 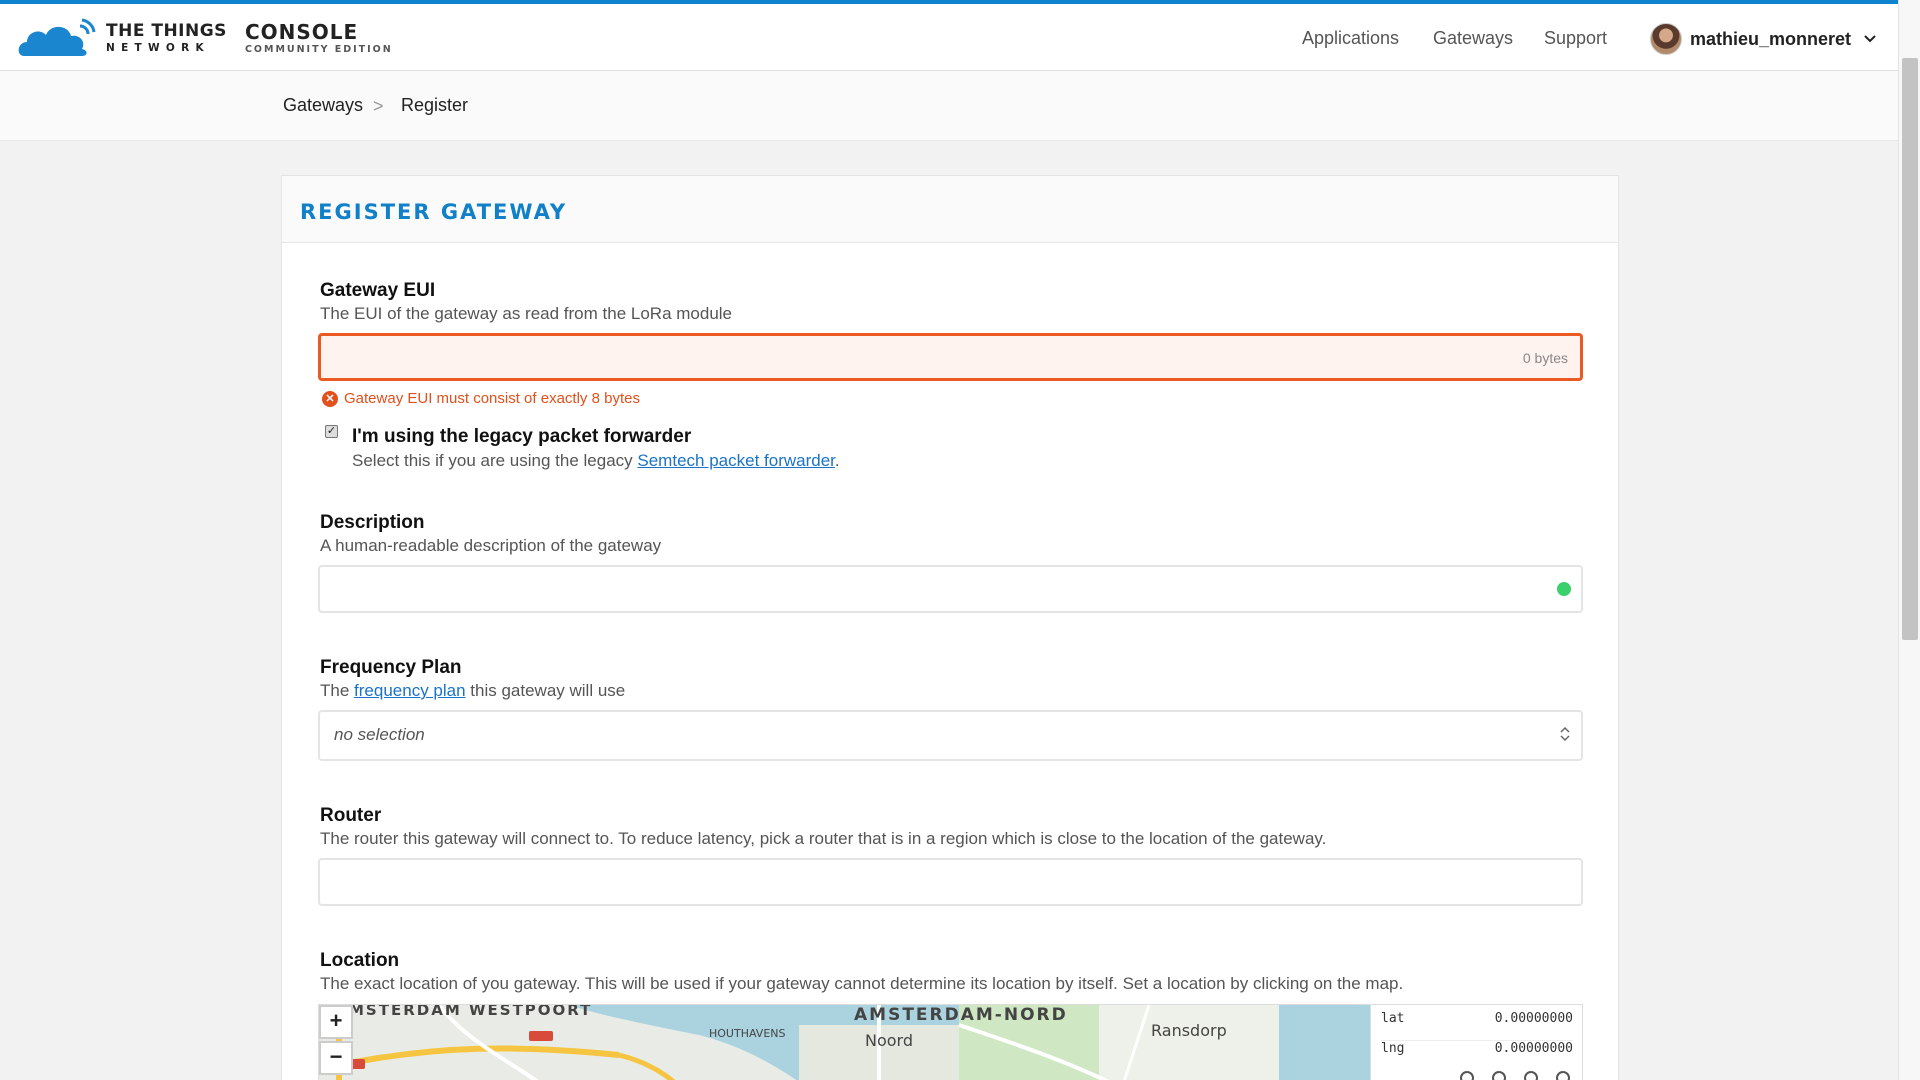 I want to click on page-title: REGISTER GATEWAY, so click(x=434, y=212).